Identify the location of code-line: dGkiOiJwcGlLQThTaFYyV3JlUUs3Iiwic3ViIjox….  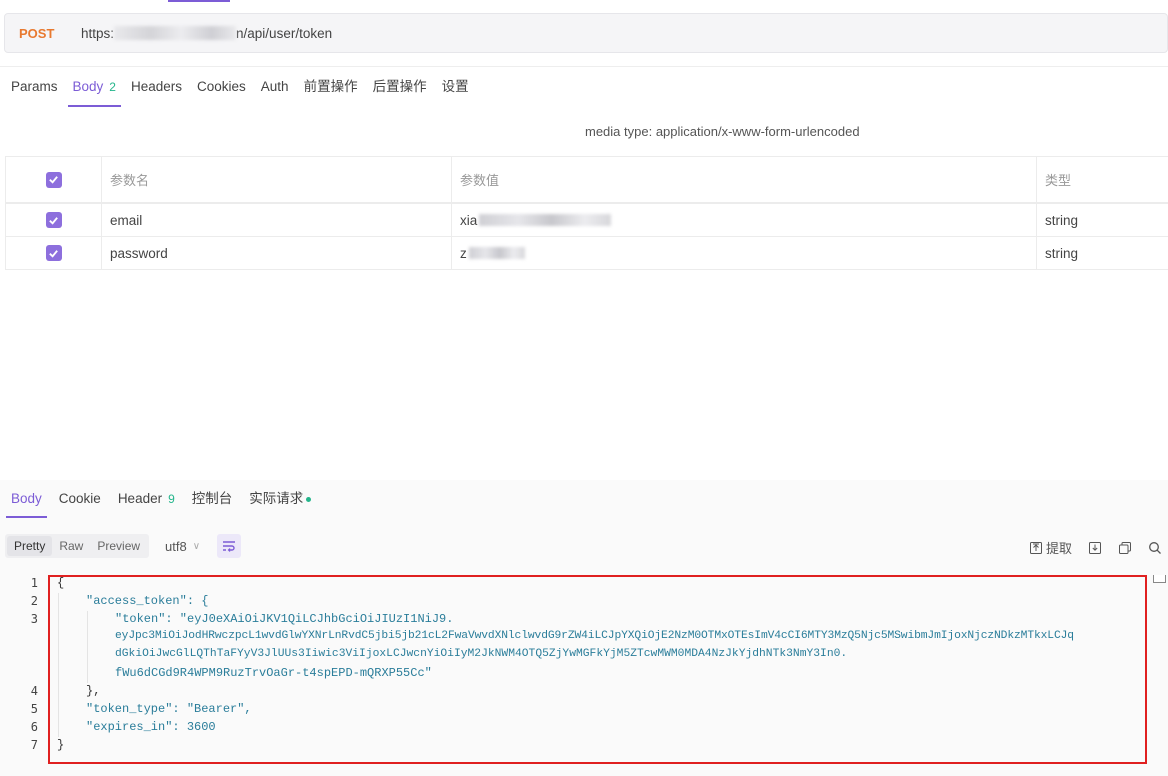
(481, 654).